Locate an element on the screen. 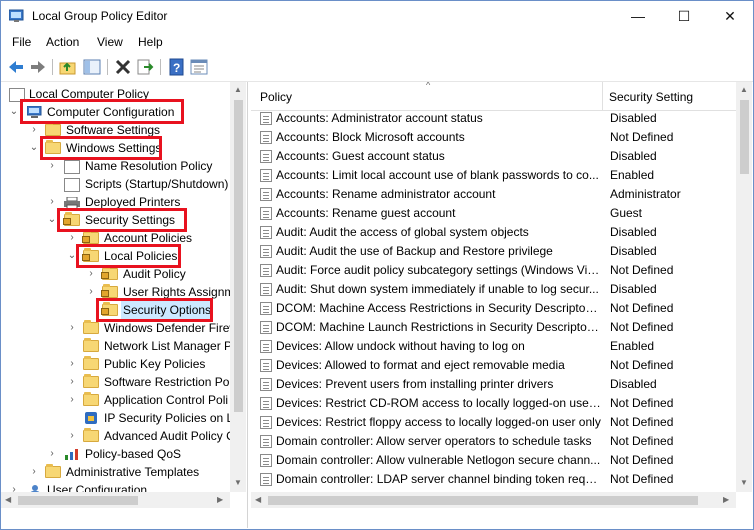  policy-setting: Enabled is located at coordinates (632, 175).